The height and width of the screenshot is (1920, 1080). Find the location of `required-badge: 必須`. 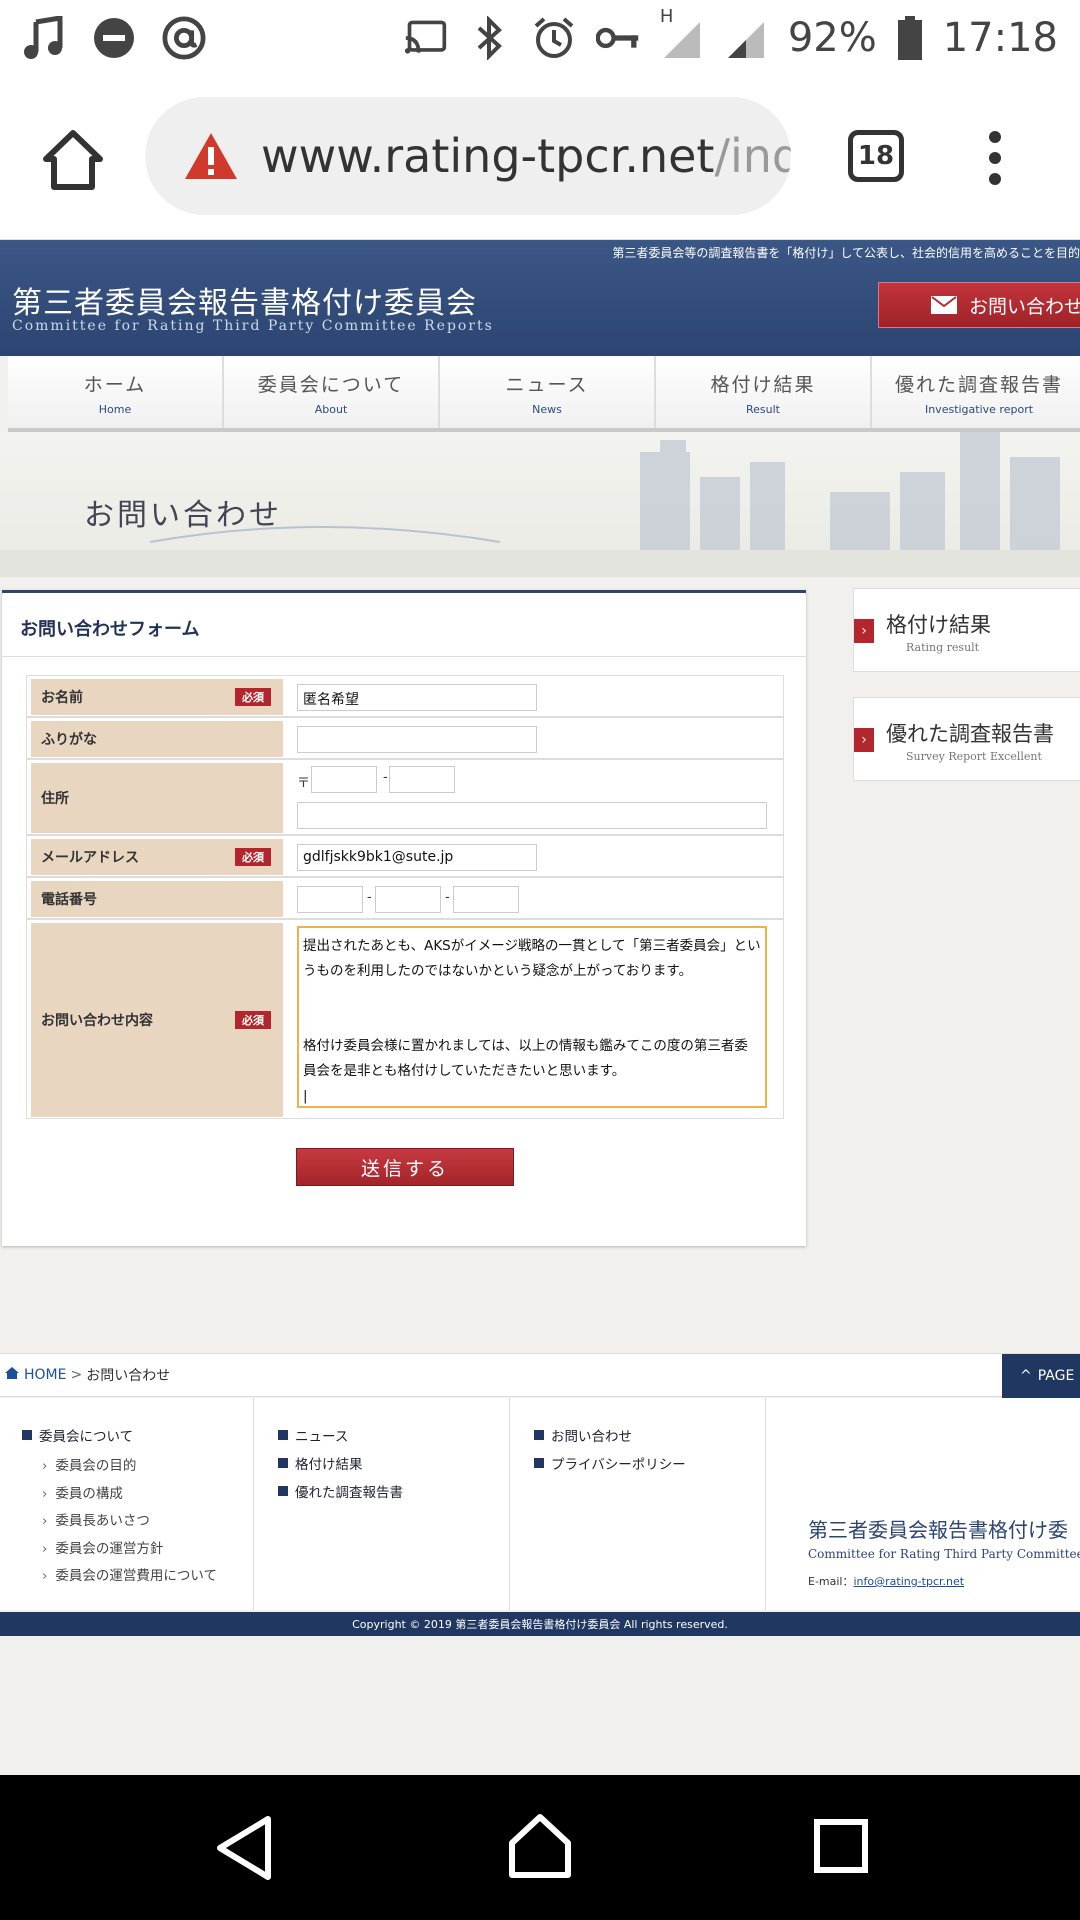

required-badge: 必須 is located at coordinates (253, 1020).